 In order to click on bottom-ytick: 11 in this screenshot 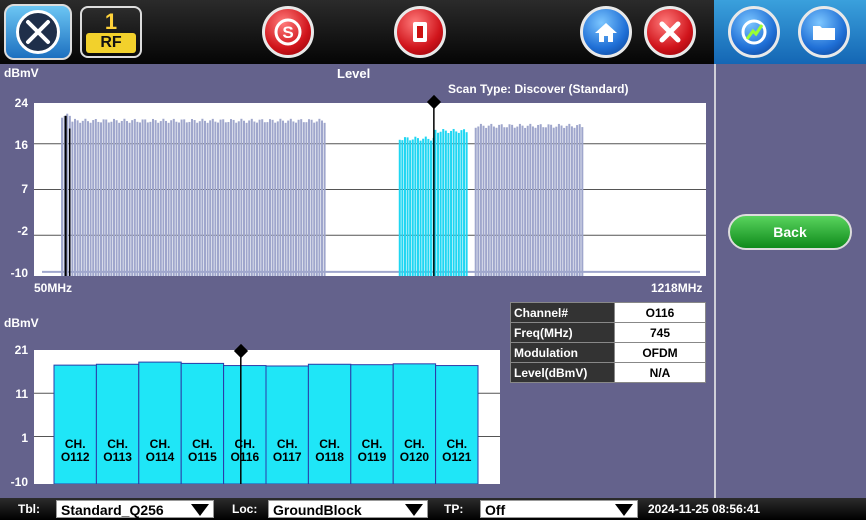, I will do `click(21, 394)`.